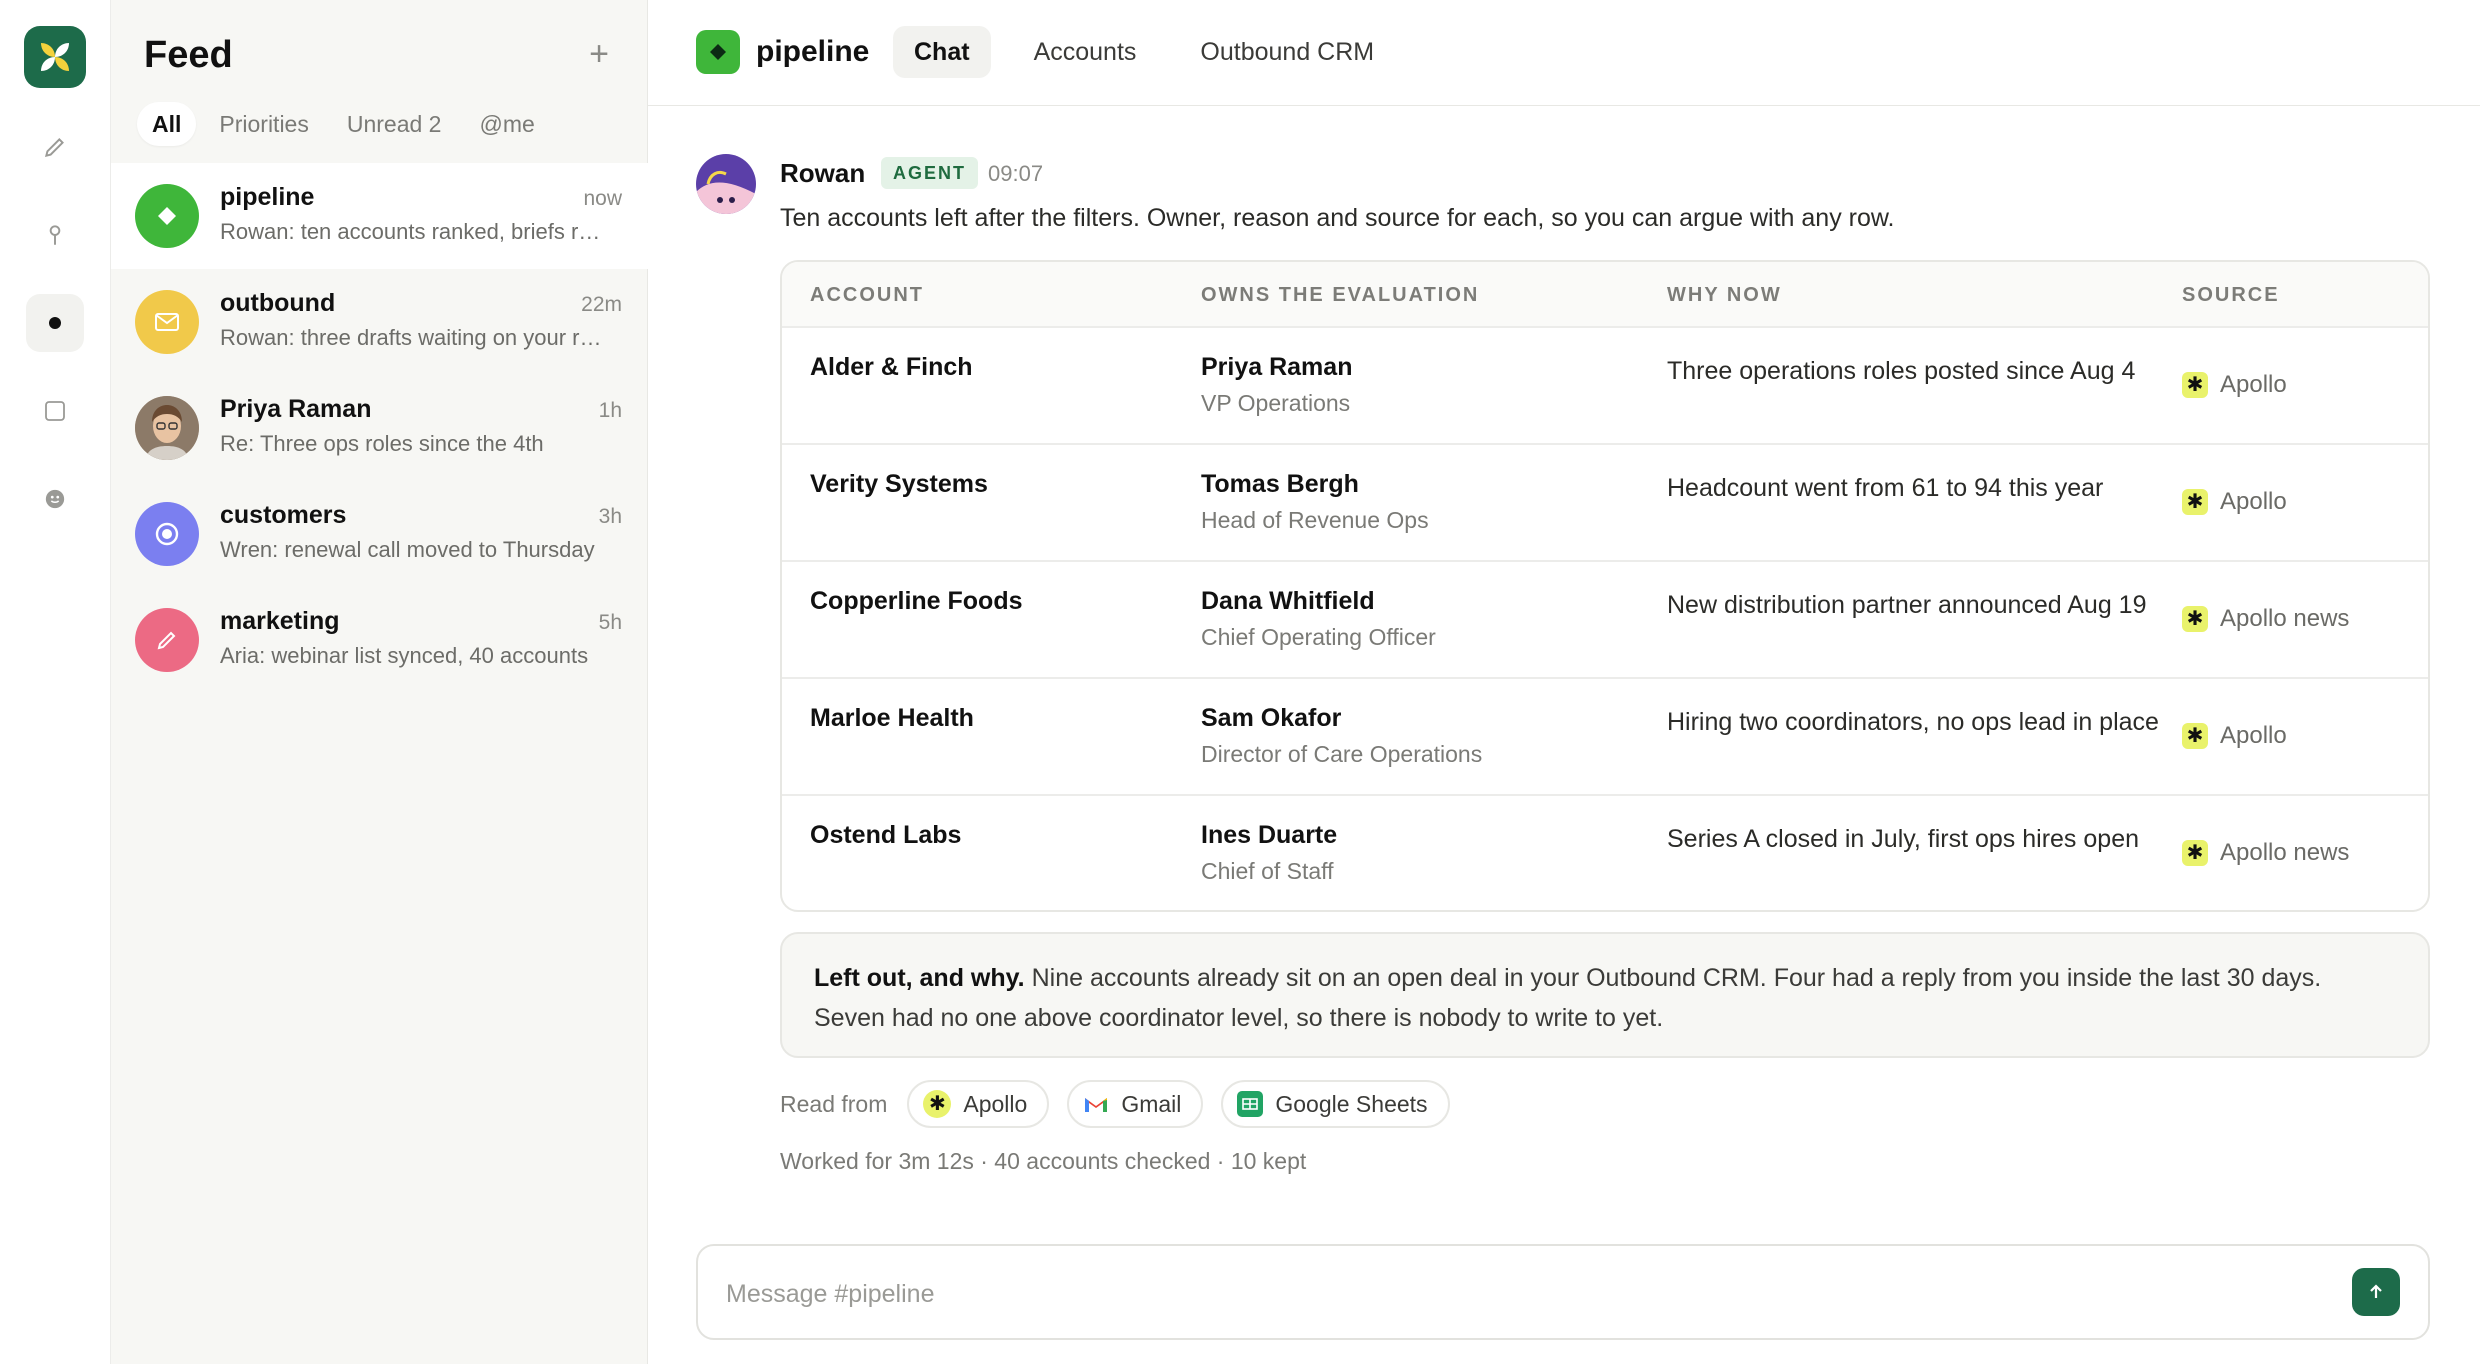 The width and height of the screenshot is (2480, 1364). Describe the element at coordinates (394, 124) in the screenshot. I see `feed-tab-unread: Unread 2` at that location.